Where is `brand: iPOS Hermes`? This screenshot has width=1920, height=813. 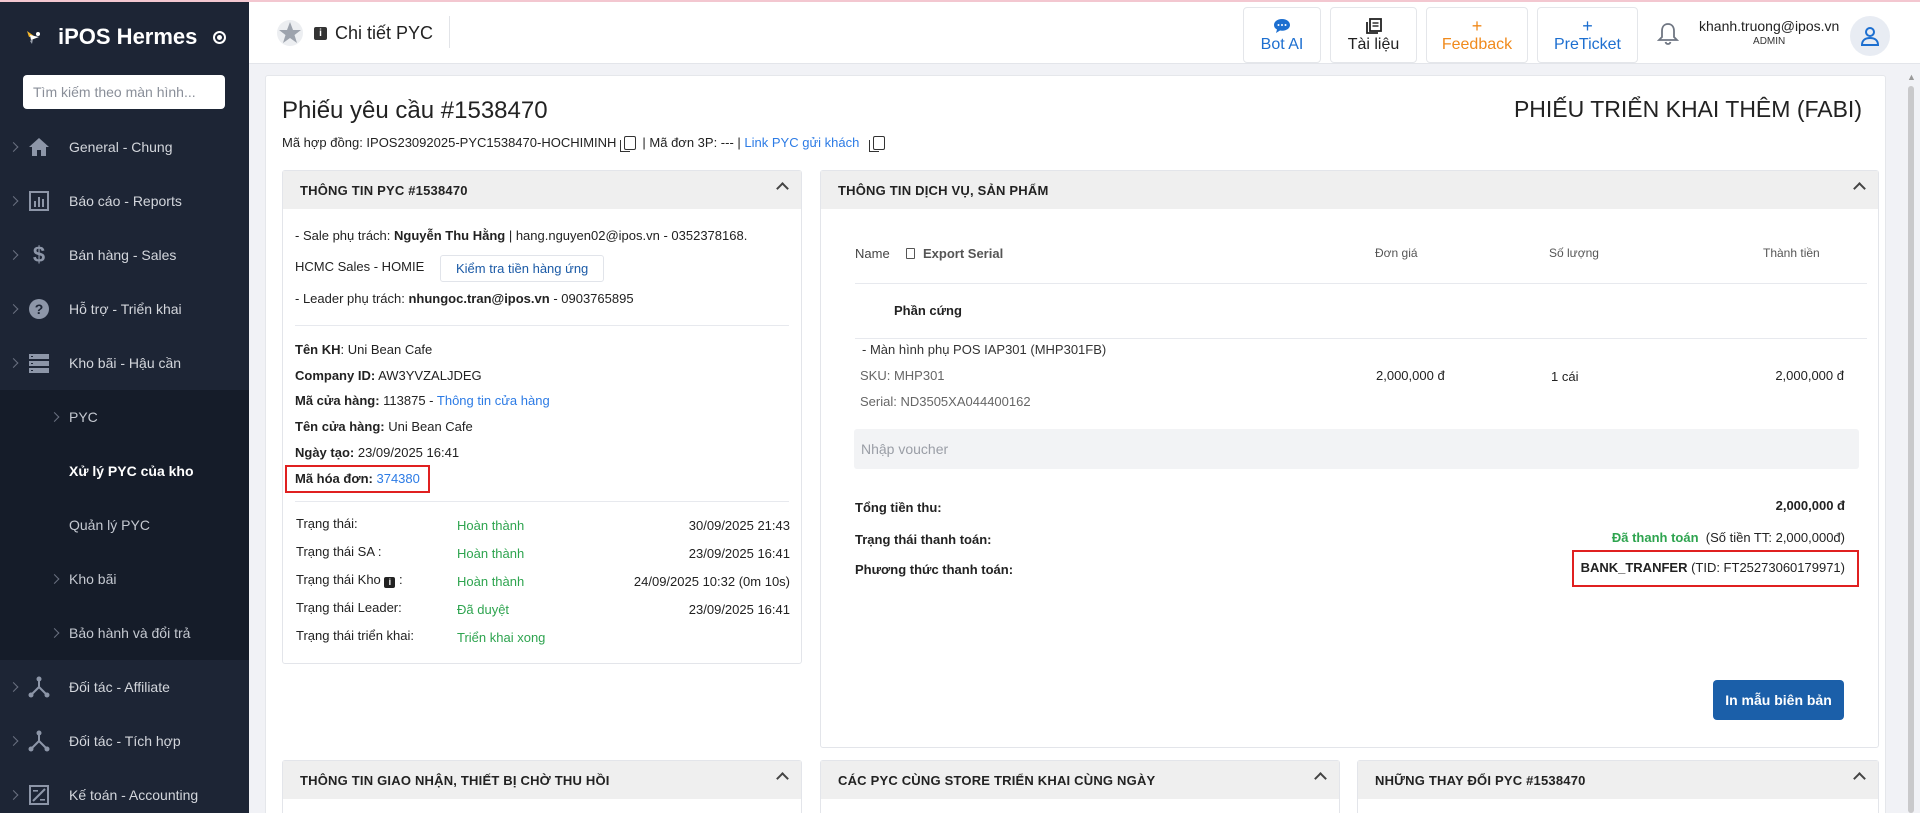
brand: iPOS Hermes is located at coordinates (125, 37).